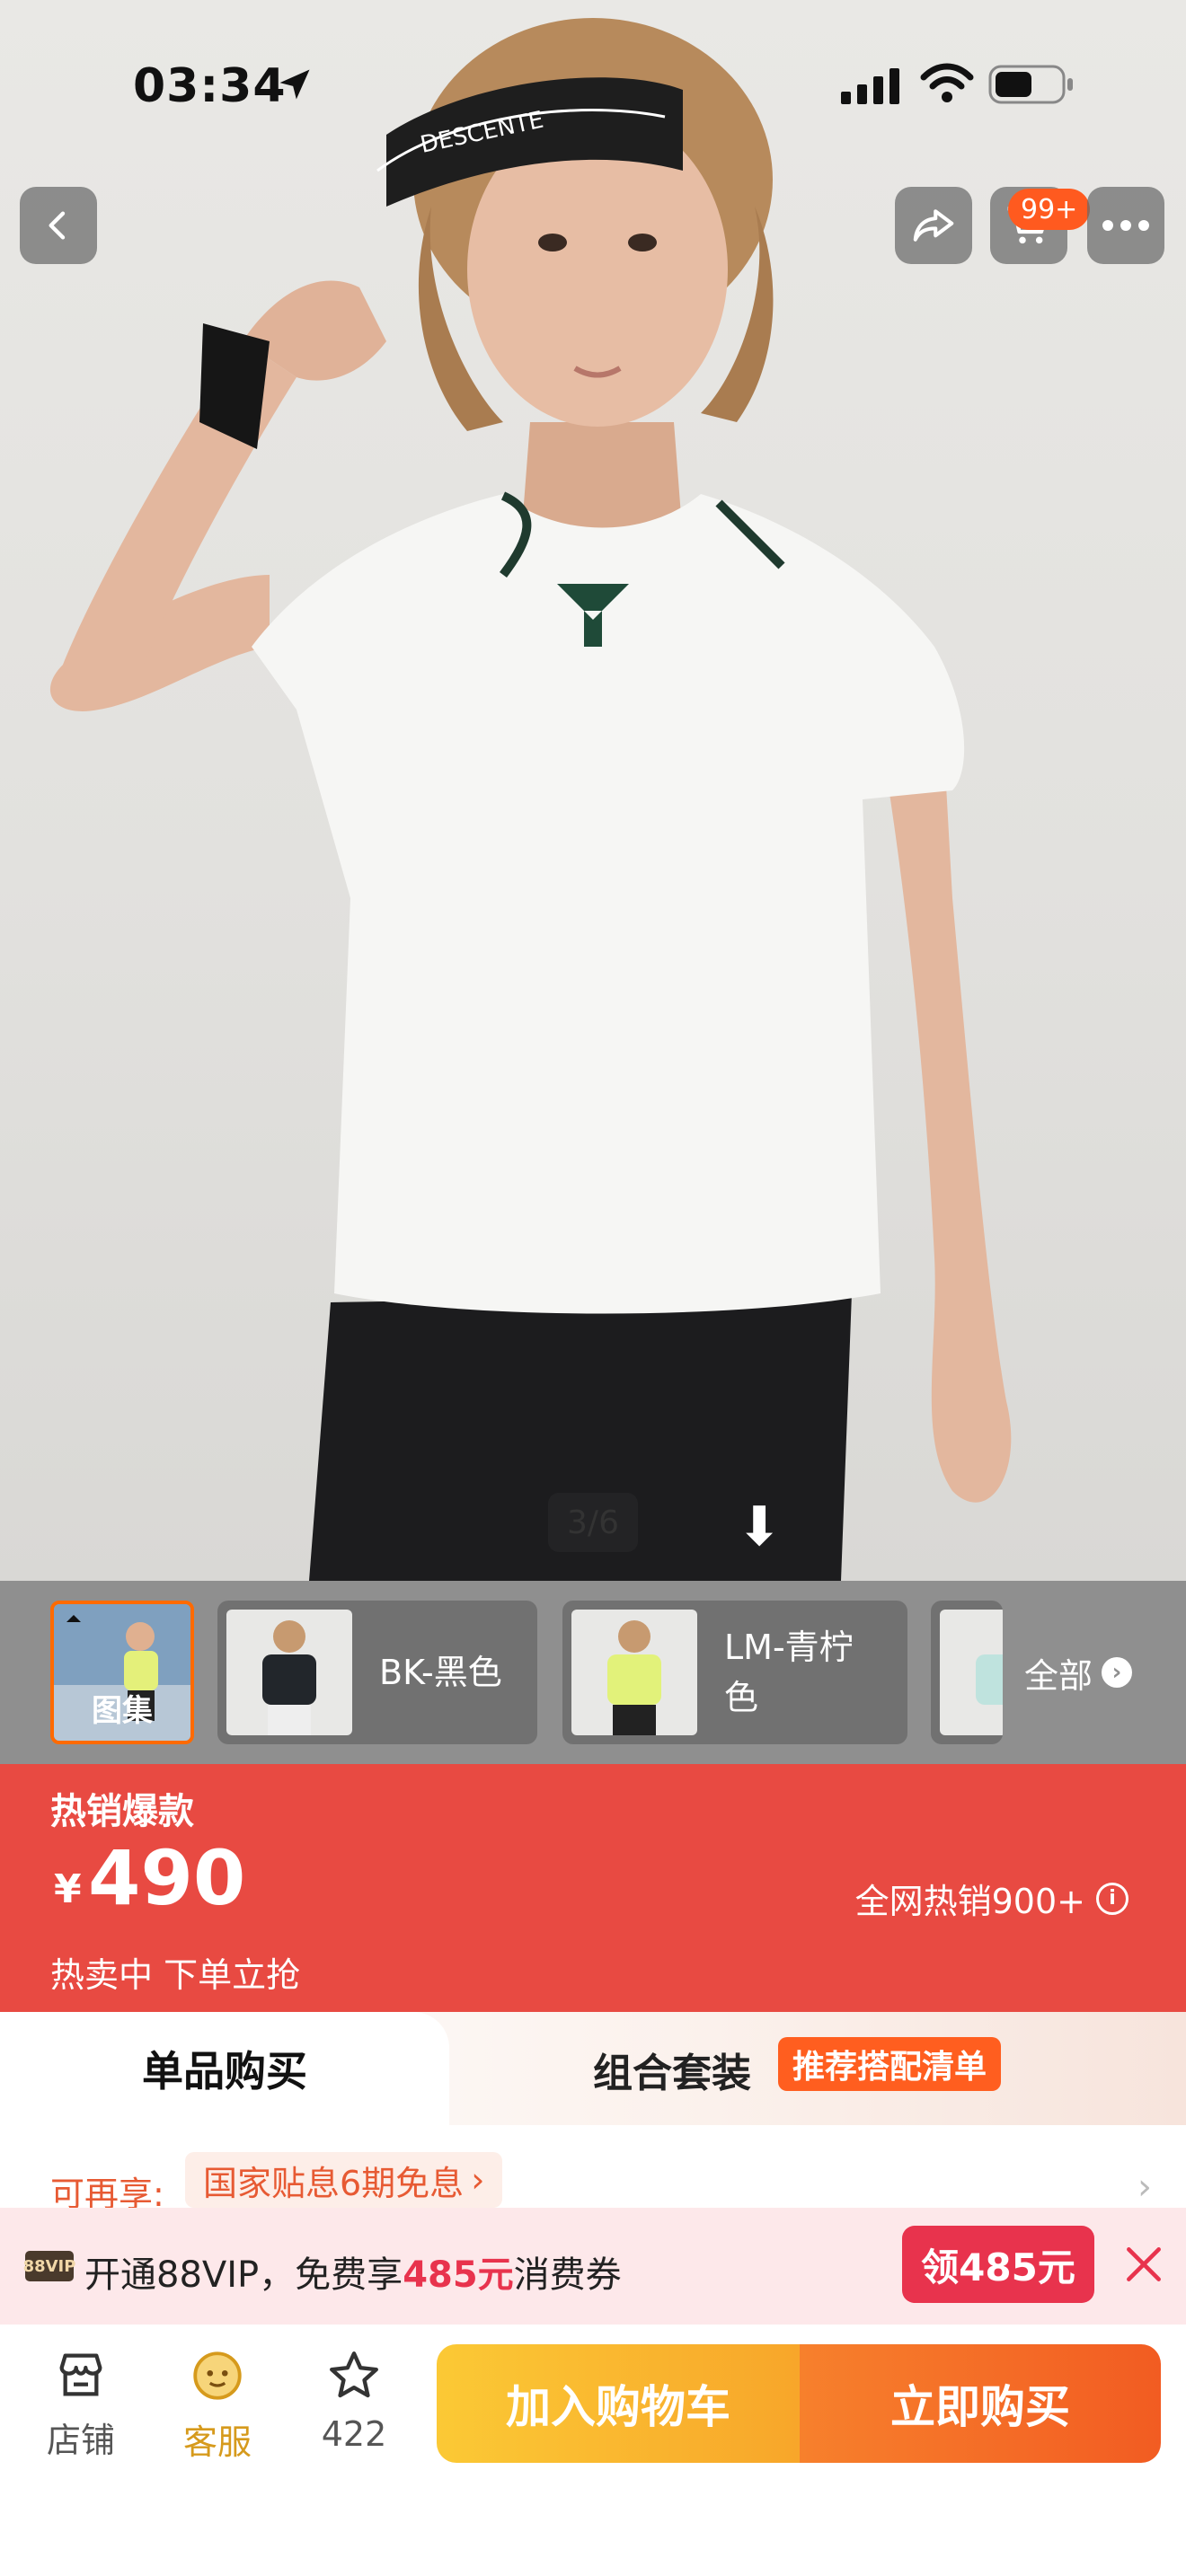 The height and width of the screenshot is (2576, 1186). What do you see at coordinates (1030, 84) in the screenshot?
I see `battery-icon` at bounding box center [1030, 84].